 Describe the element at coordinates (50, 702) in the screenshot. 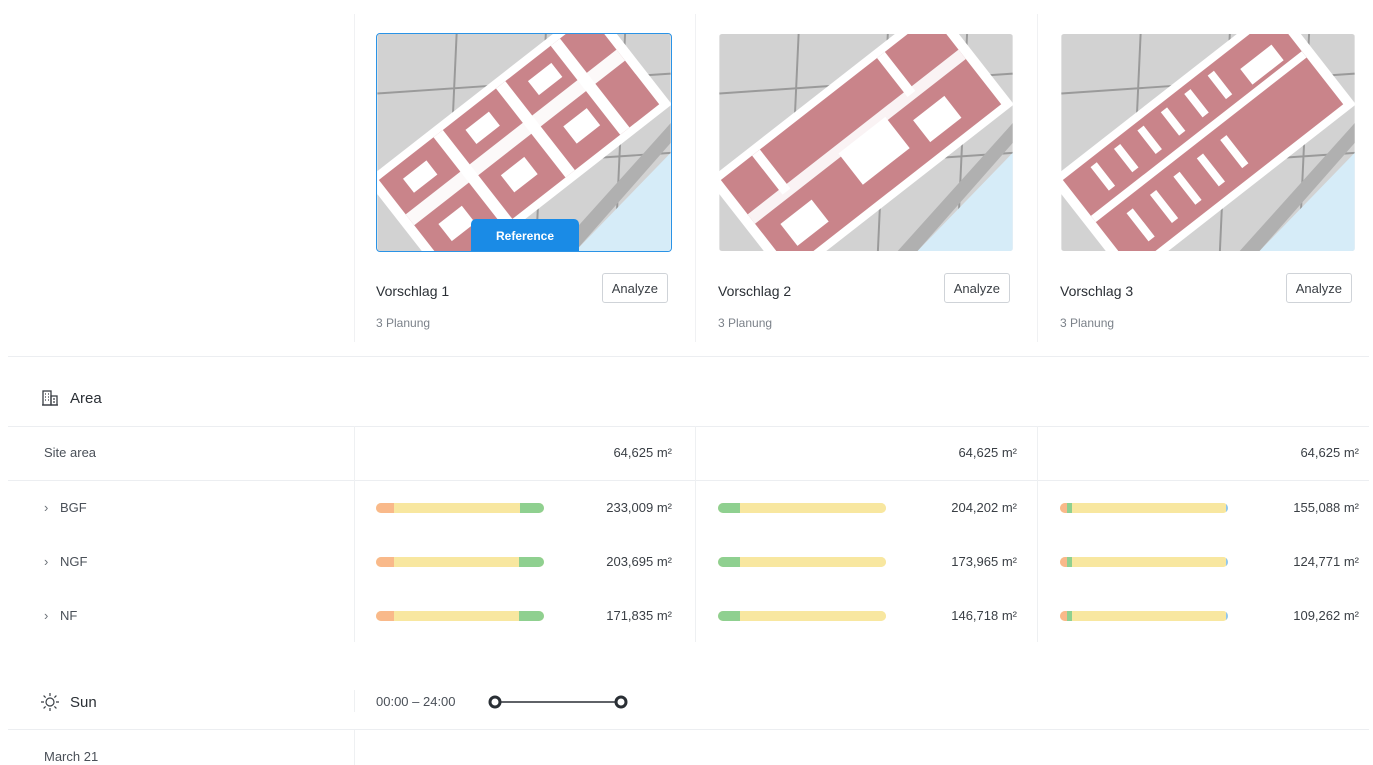

I see `sun-icon` at that location.